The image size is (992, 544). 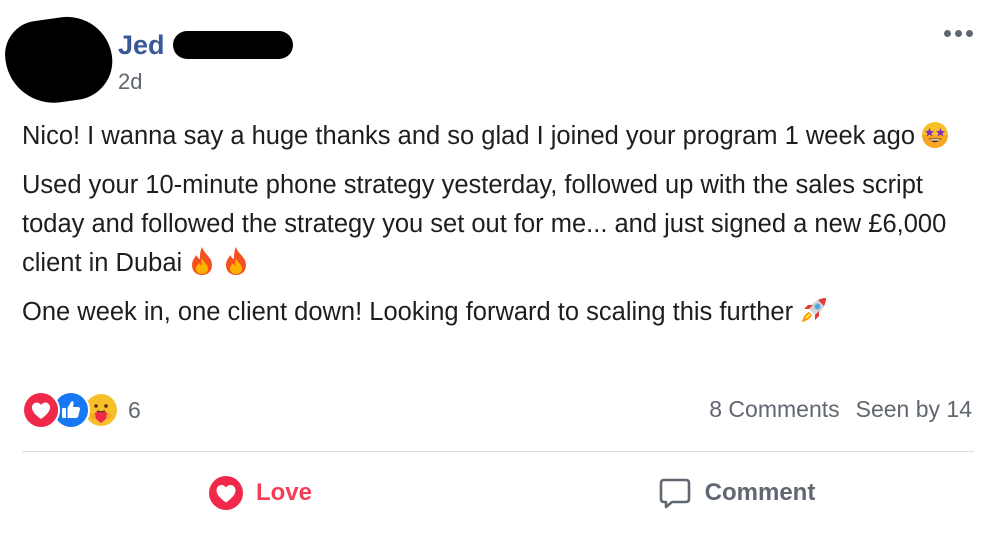 I want to click on heart-icon, so click(x=226, y=493).